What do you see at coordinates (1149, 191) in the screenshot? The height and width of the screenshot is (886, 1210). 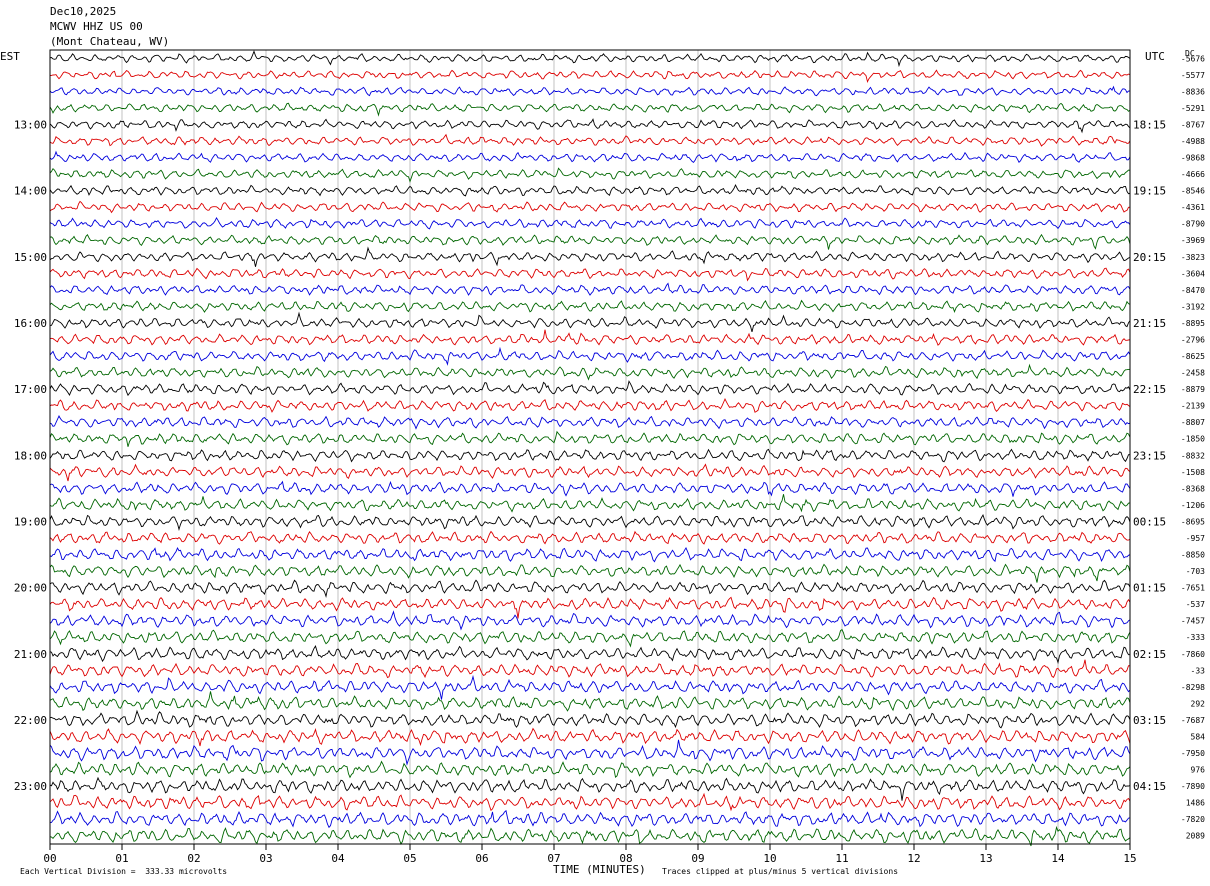 I see `right-hour-label: 19:15` at bounding box center [1149, 191].